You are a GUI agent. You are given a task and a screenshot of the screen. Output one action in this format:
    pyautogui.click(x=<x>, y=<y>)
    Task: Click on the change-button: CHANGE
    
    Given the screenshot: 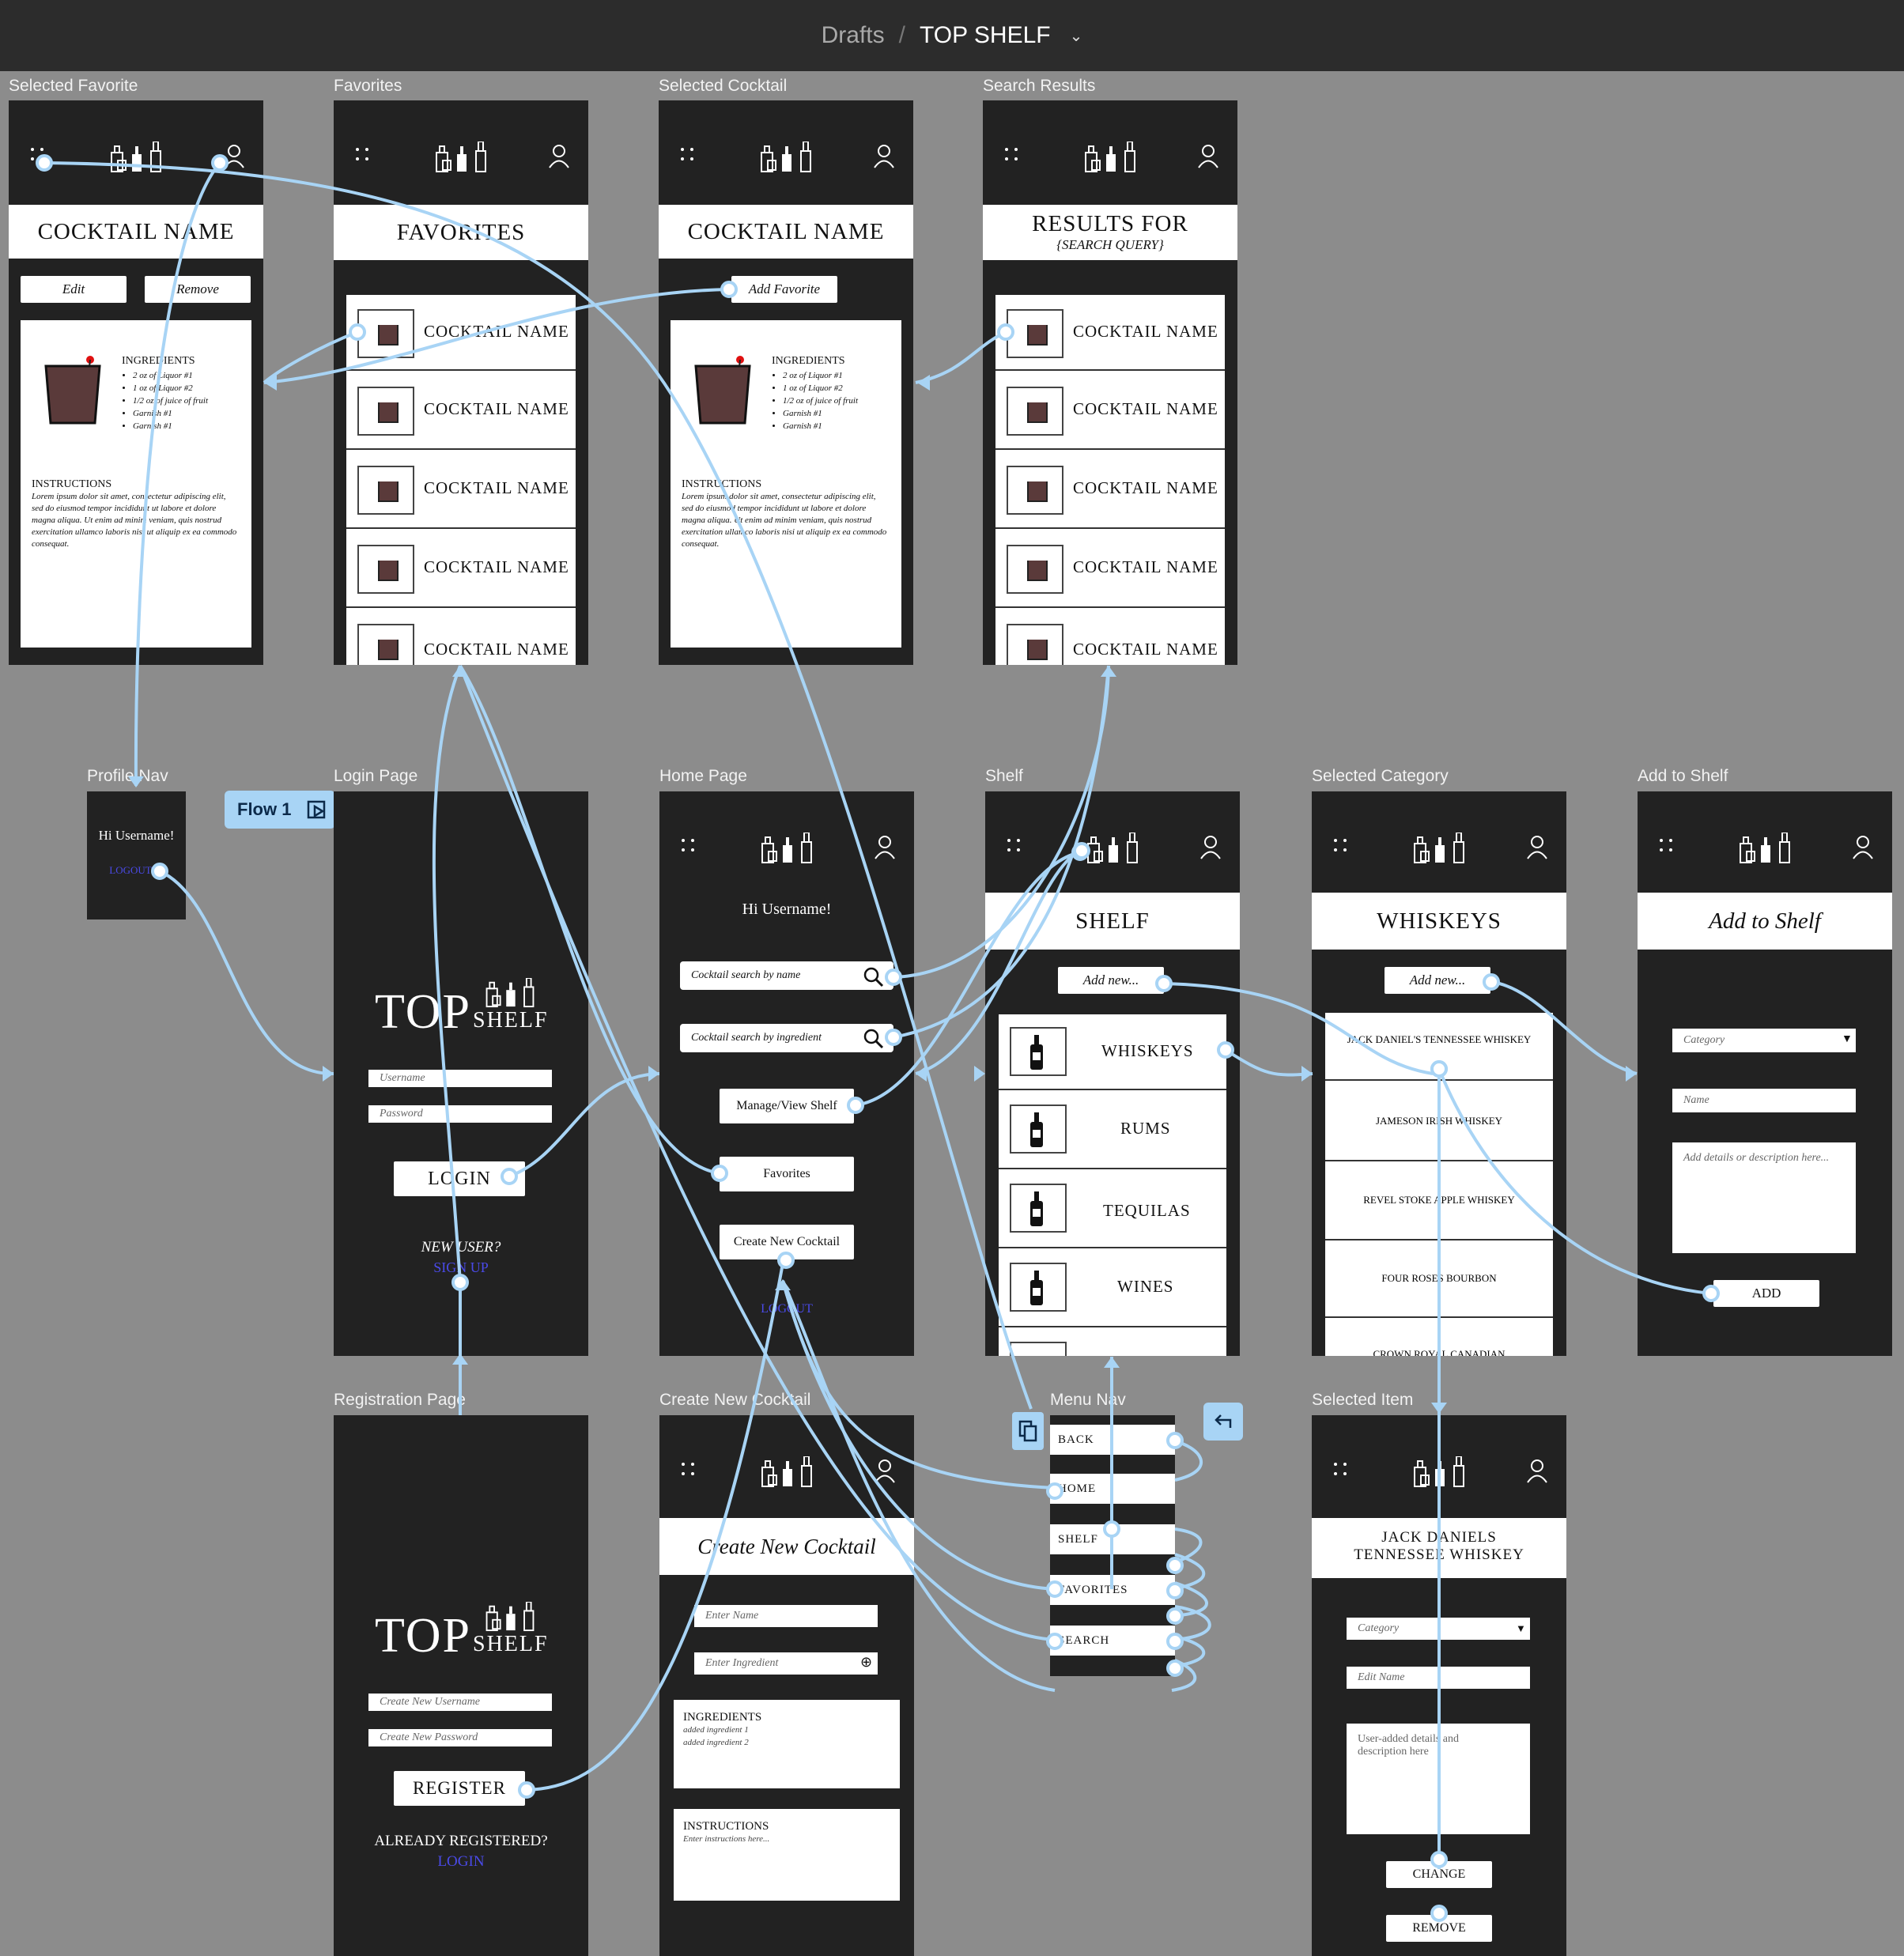 What is the action you would take?
    pyautogui.click(x=1439, y=1874)
    